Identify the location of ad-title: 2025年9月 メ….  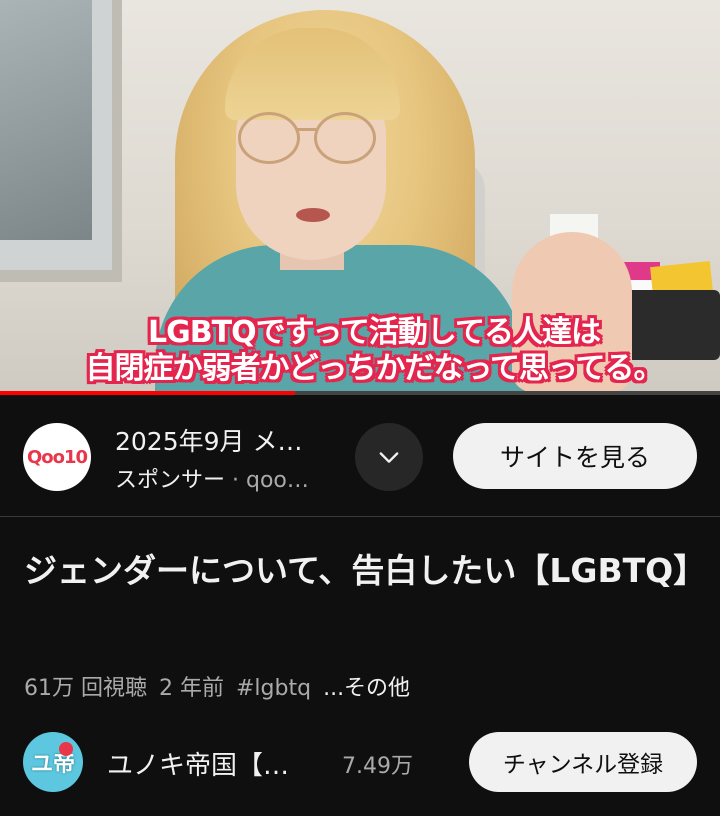
(208, 440).